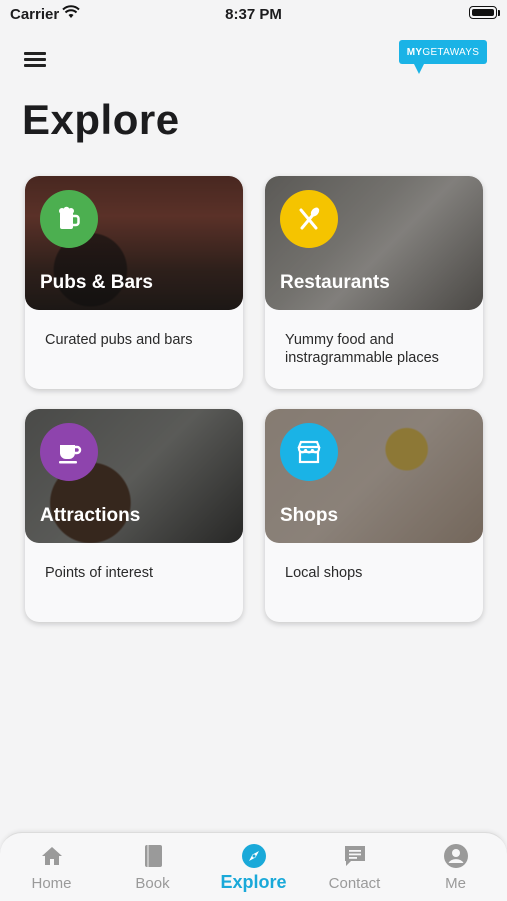 This screenshot has height=901, width=507. I want to click on card-description: Curated pubs and bars, so click(119, 340).